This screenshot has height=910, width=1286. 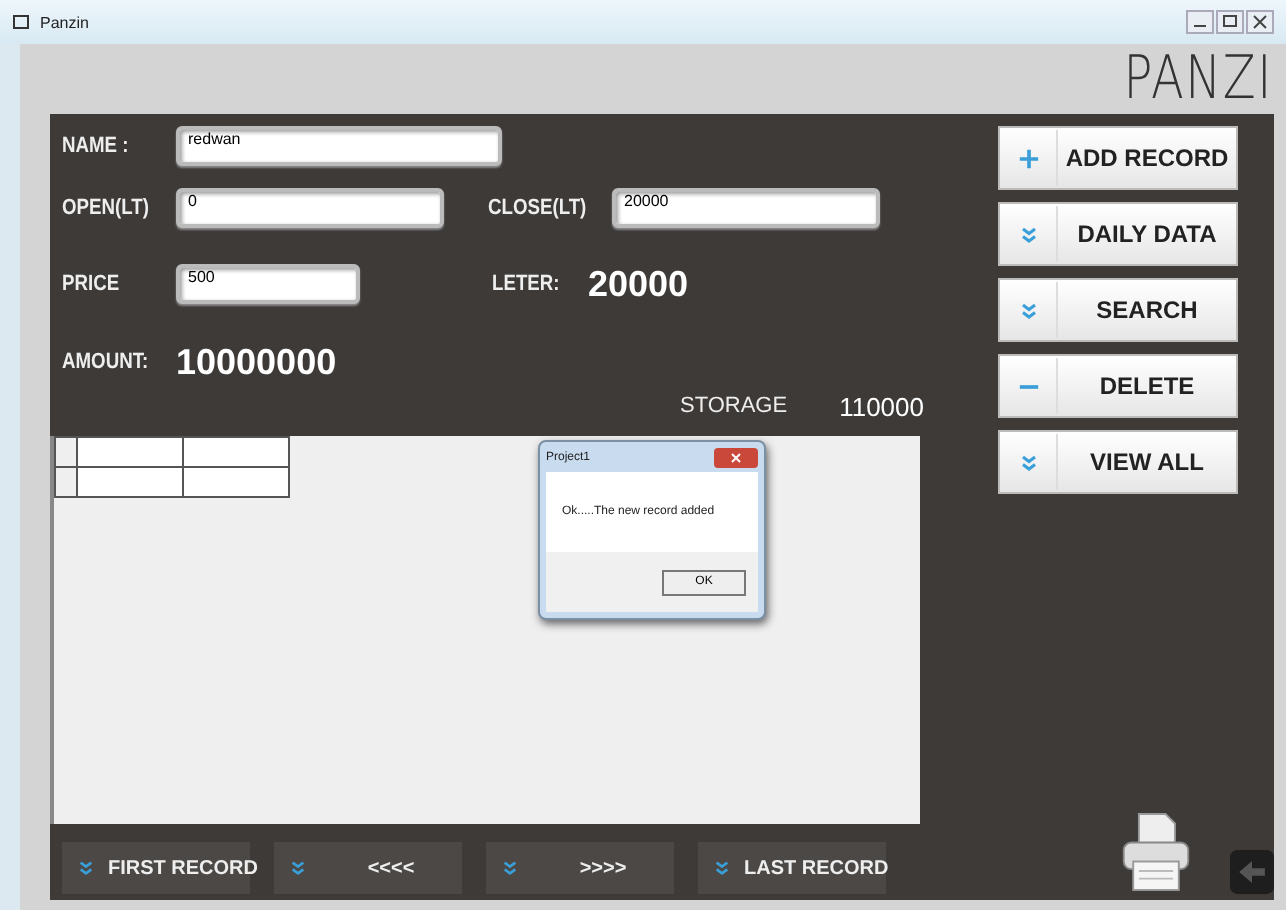 What do you see at coordinates (1118, 234) in the screenshot?
I see `side-button: DAILY DATA` at bounding box center [1118, 234].